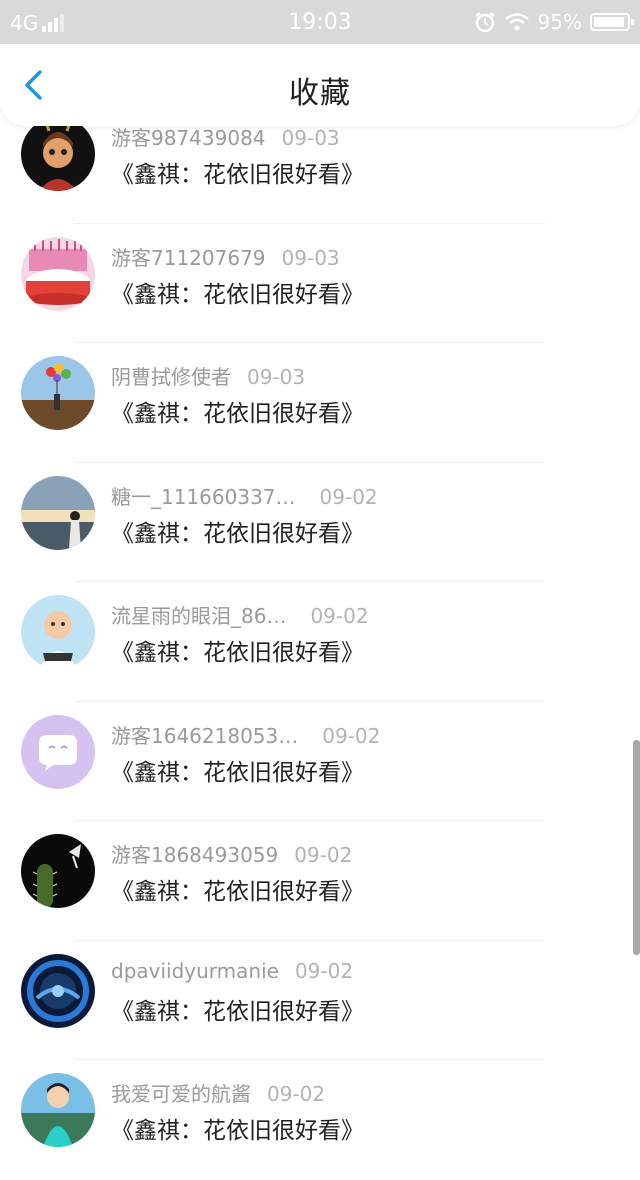 This screenshot has height=1180, width=640. What do you see at coordinates (320, 22) in the screenshot?
I see `status-bar: 4G 19:03 95%` at bounding box center [320, 22].